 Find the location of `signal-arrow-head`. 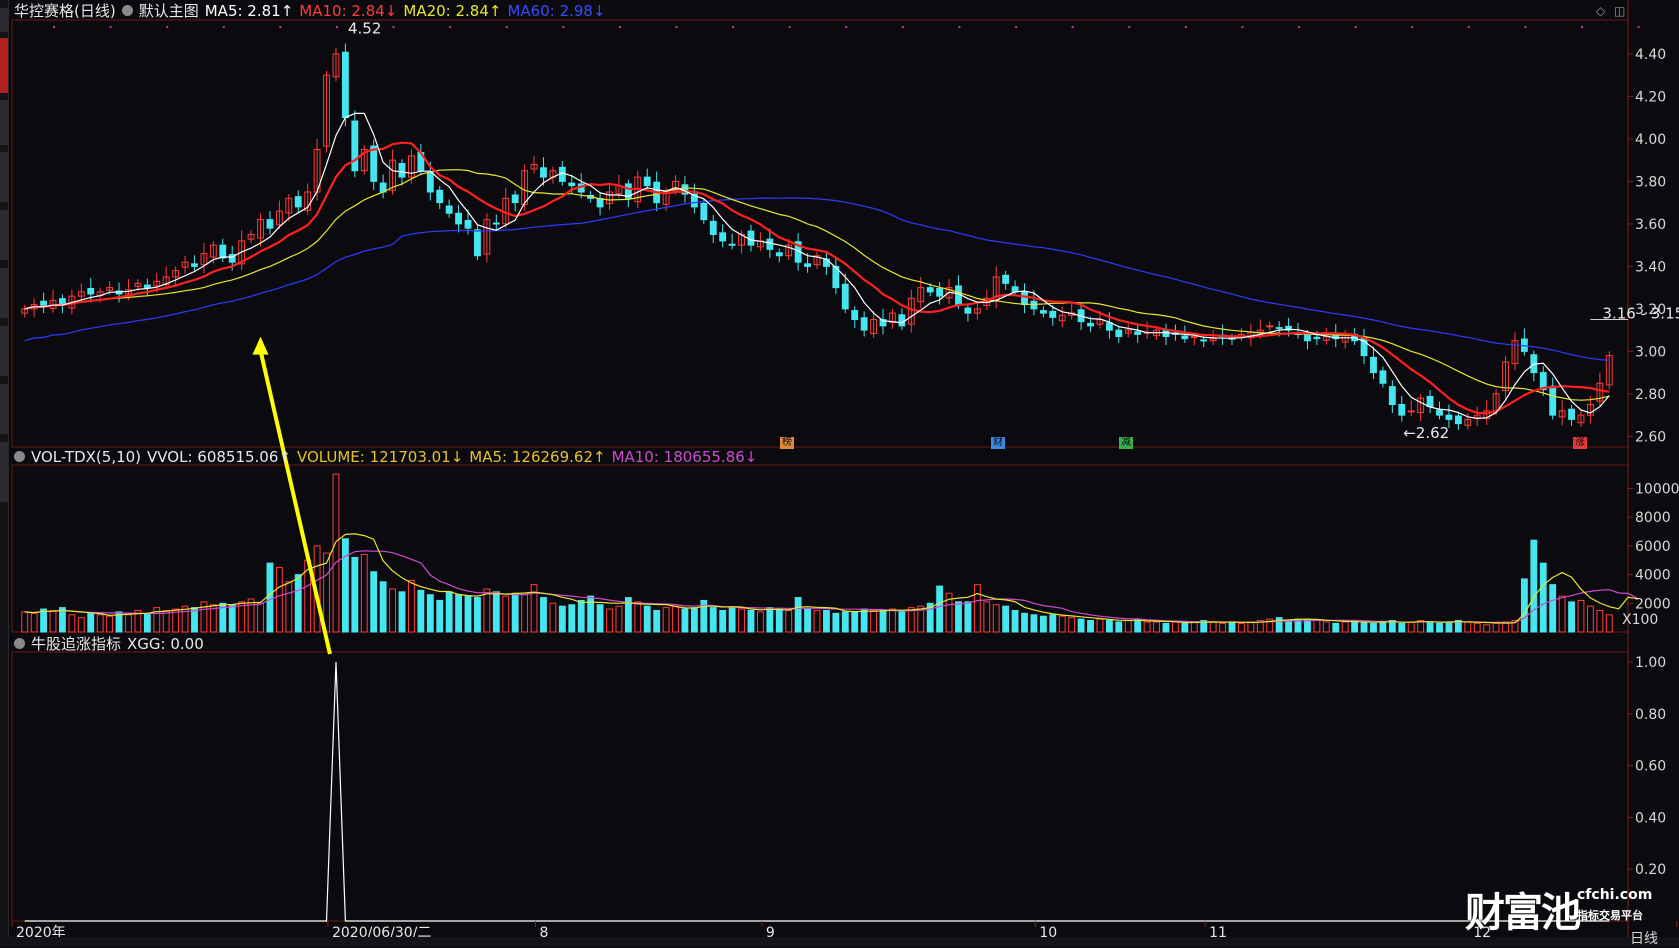

signal-arrow-head is located at coordinates (260, 345).